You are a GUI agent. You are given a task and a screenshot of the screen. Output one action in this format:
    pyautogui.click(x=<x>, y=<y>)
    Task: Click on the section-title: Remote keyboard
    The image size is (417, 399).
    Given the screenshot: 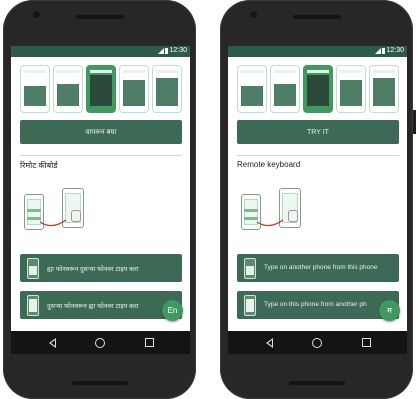 What is the action you would take?
    pyautogui.click(x=269, y=164)
    